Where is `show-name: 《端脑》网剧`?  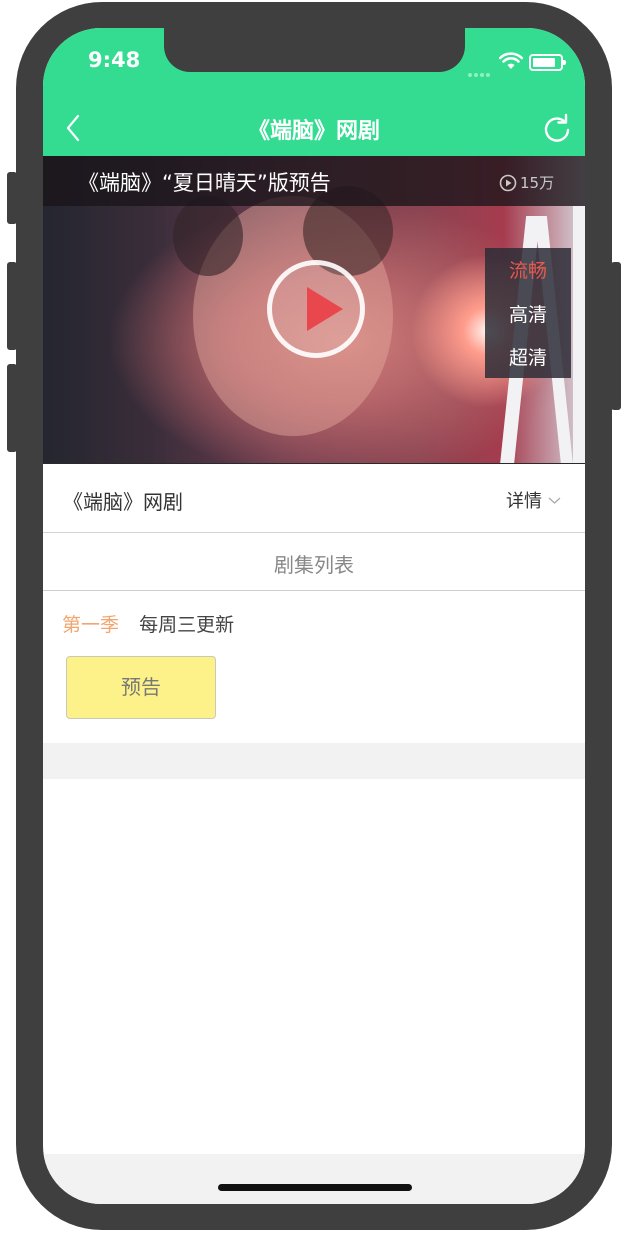
show-name: 《端脑》网剧 is located at coordinates (123, 502).